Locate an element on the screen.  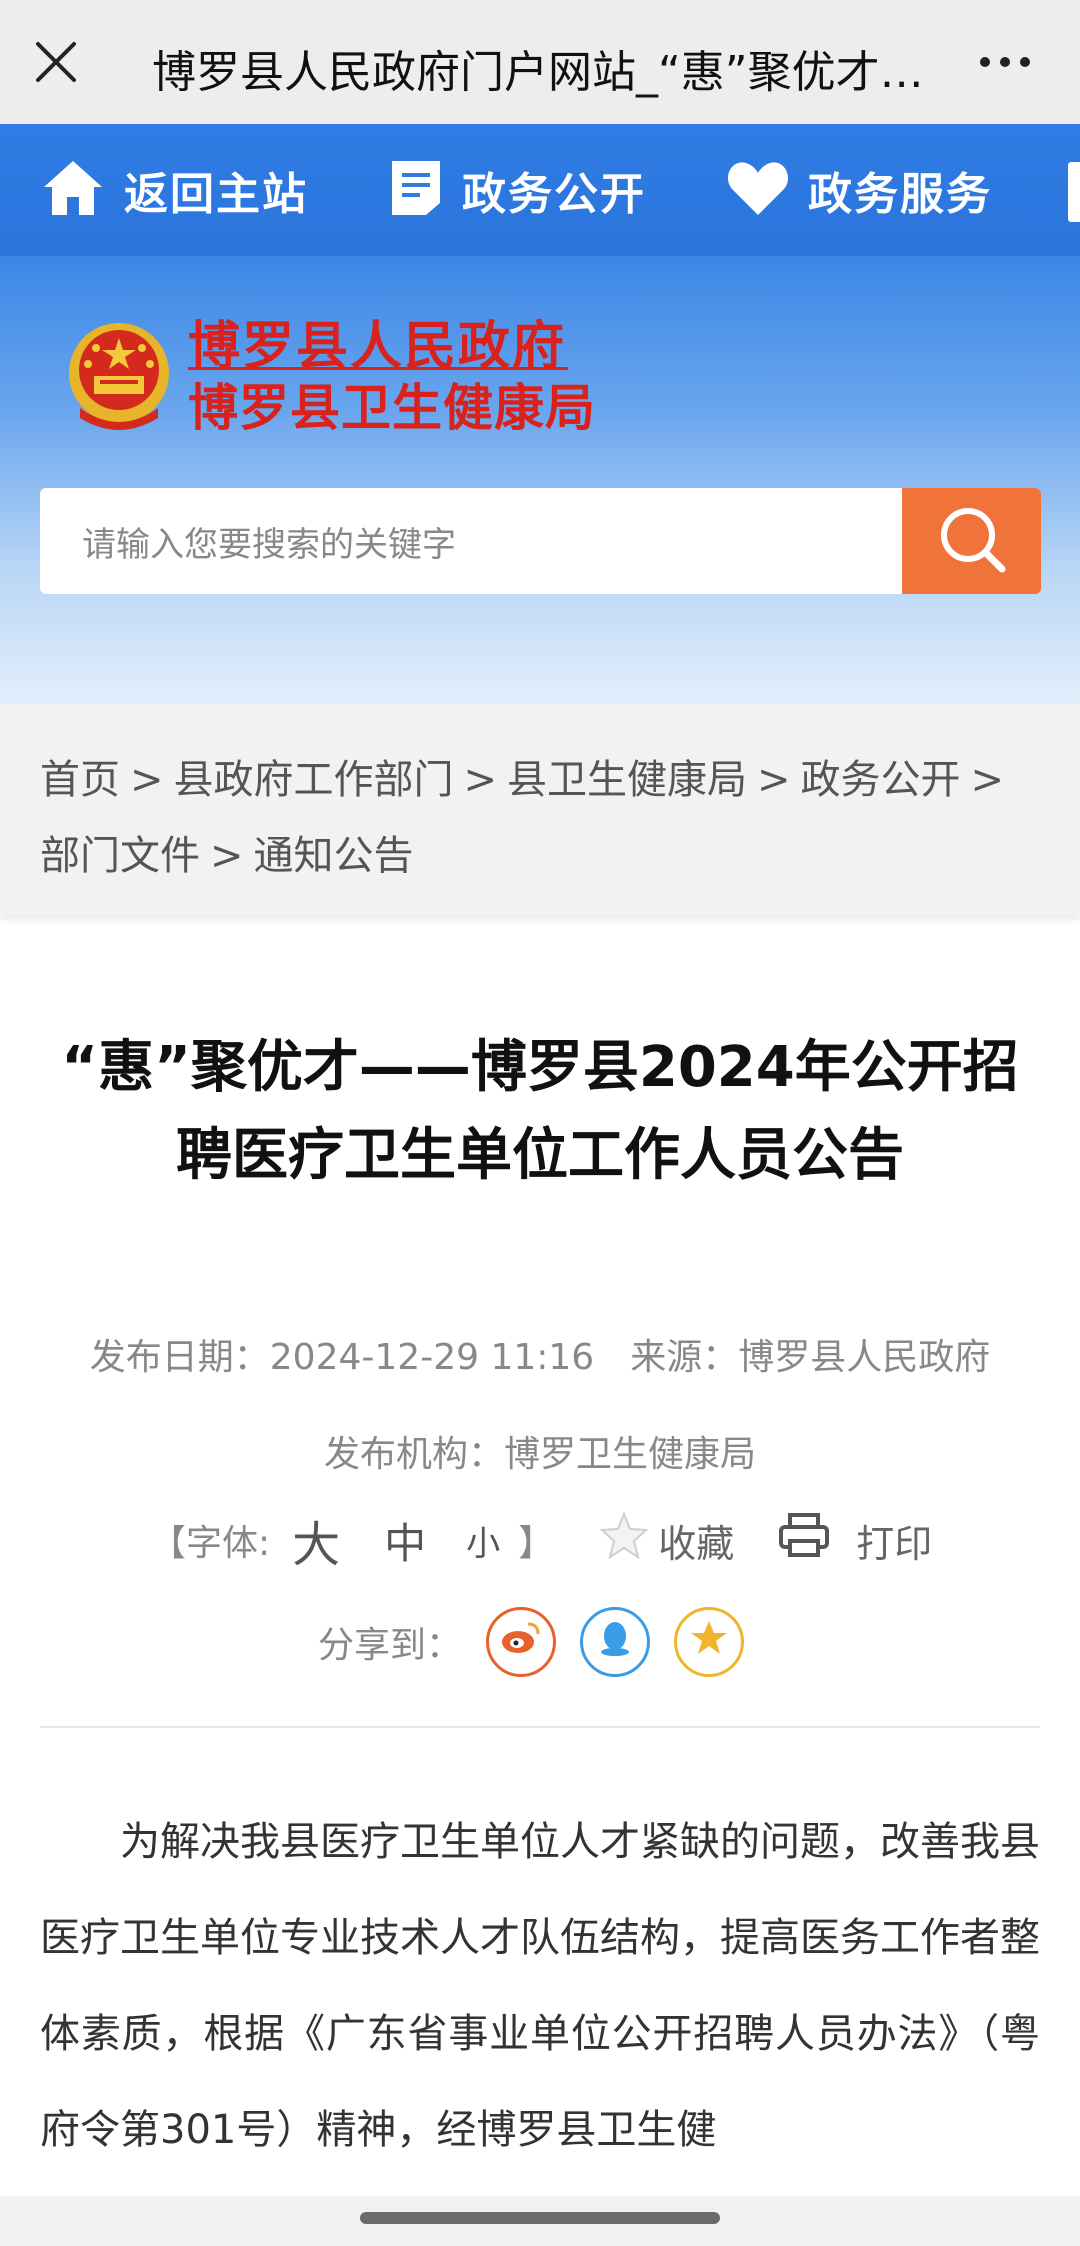
breadcrumb-dept-files: 部门文件 is located at coordinates (120, 856).